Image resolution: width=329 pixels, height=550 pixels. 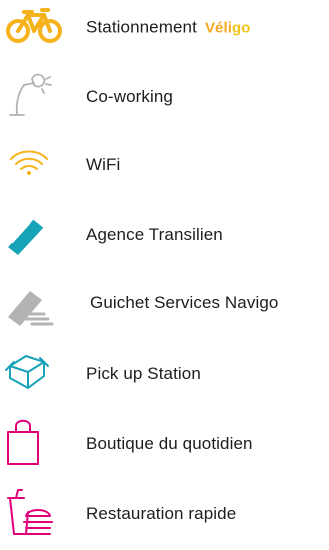 What do you see at coordinates (34, 165) in the screenshot?
I see `wifi-icon` at bounding box center [34, 165].